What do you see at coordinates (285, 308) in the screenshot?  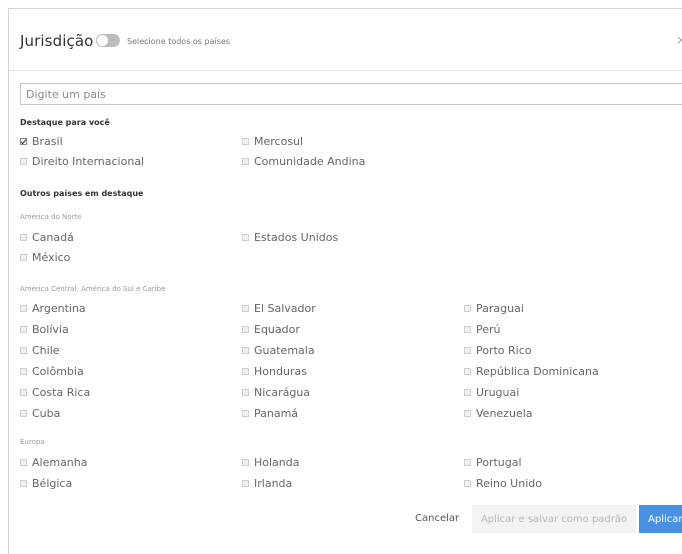 I see `checkbox-label: El Salvador` at bounding box center [285, 308].